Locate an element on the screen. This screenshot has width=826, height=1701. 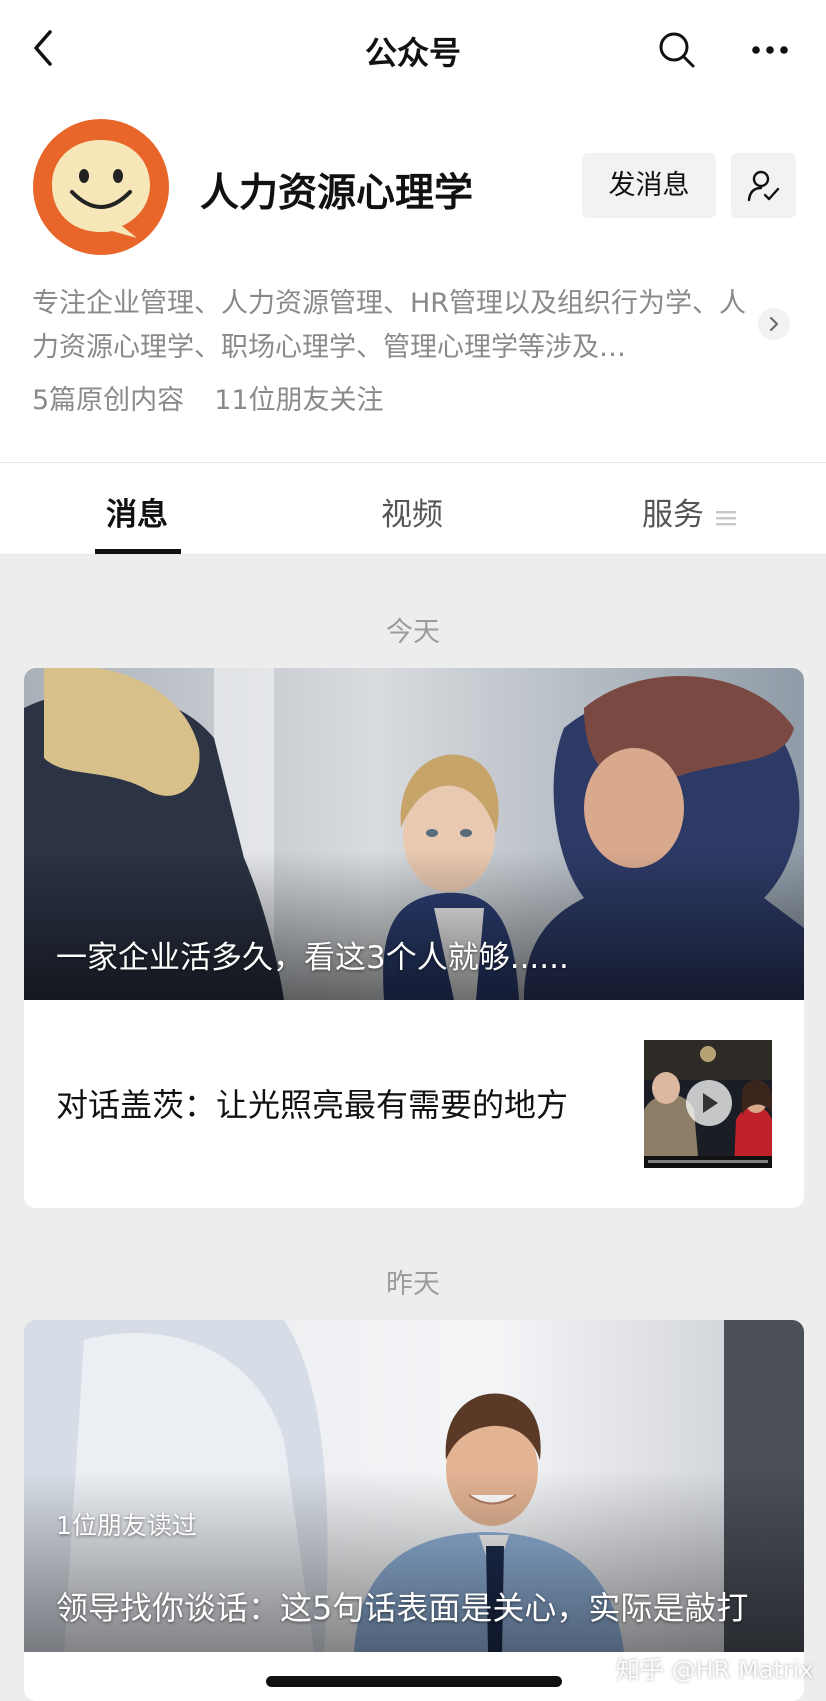
more-icon is located at coordinates (770, 50).